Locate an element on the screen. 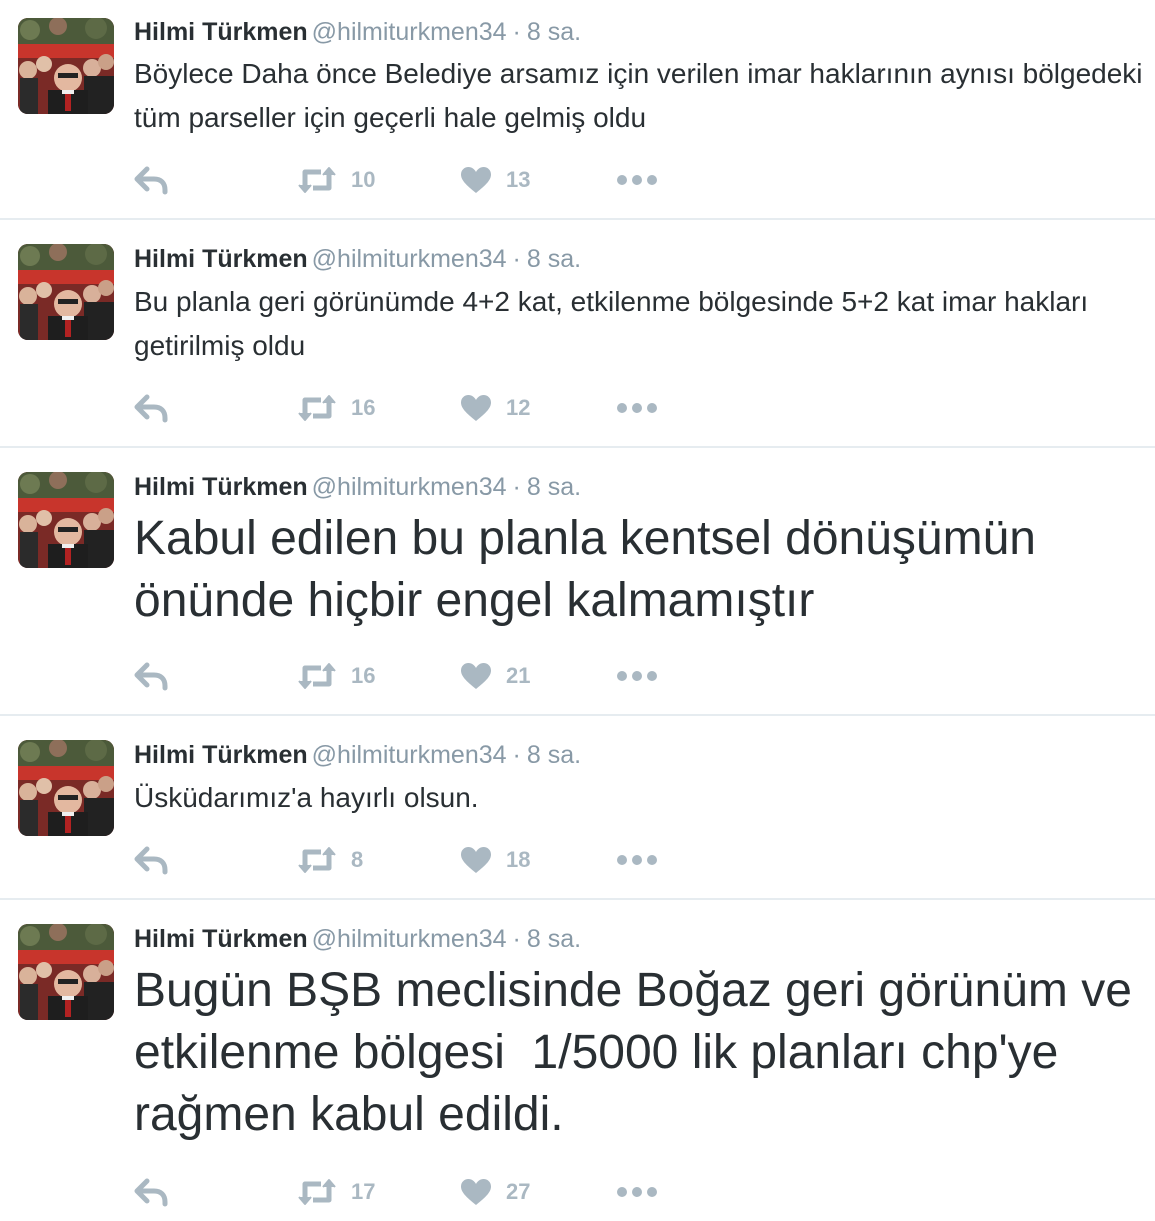  like-button: 12 is located at coordinates (495, 408).